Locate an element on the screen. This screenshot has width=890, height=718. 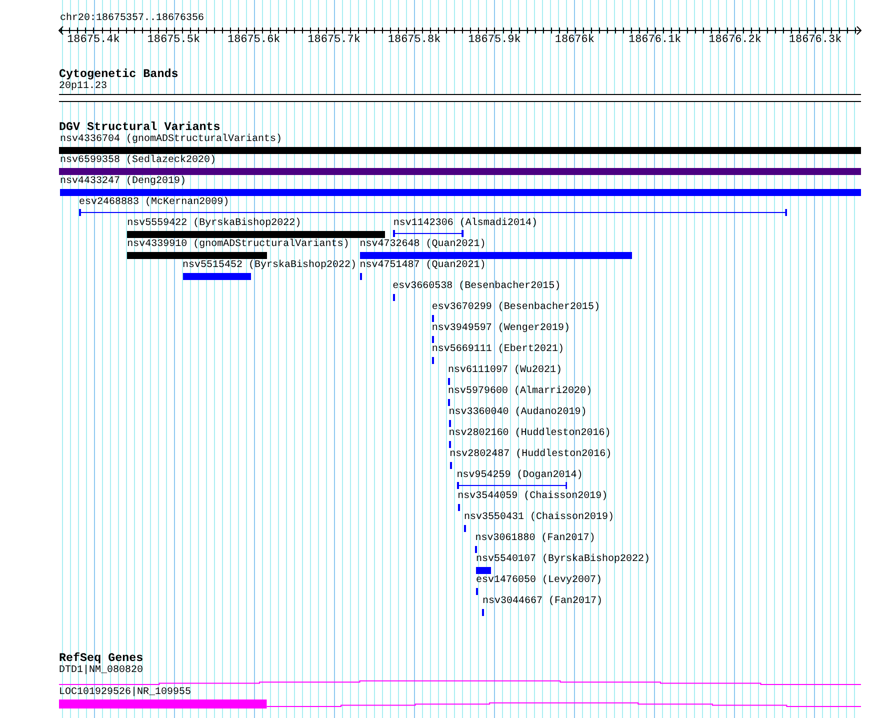
tick-label: 18676.3k is located at coordinates (815, 40).